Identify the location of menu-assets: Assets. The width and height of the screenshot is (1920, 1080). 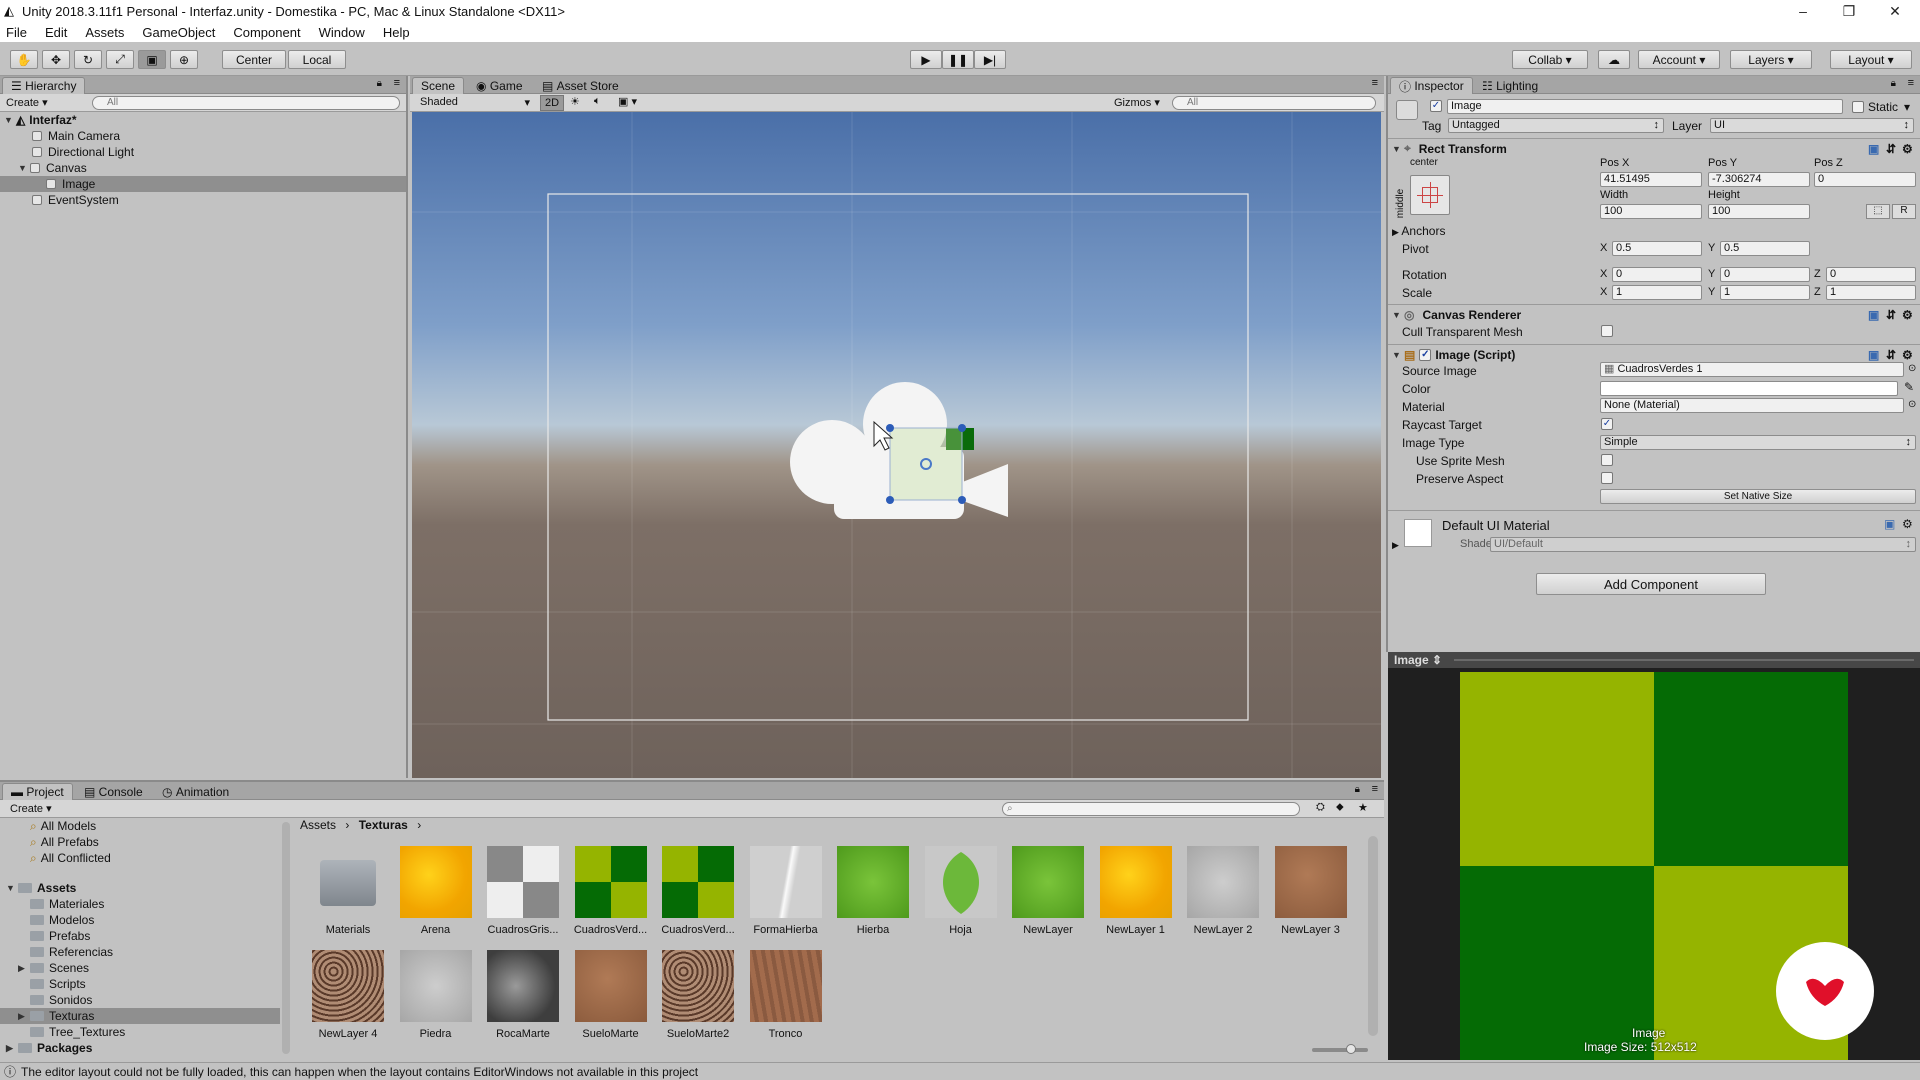
(104, 32).